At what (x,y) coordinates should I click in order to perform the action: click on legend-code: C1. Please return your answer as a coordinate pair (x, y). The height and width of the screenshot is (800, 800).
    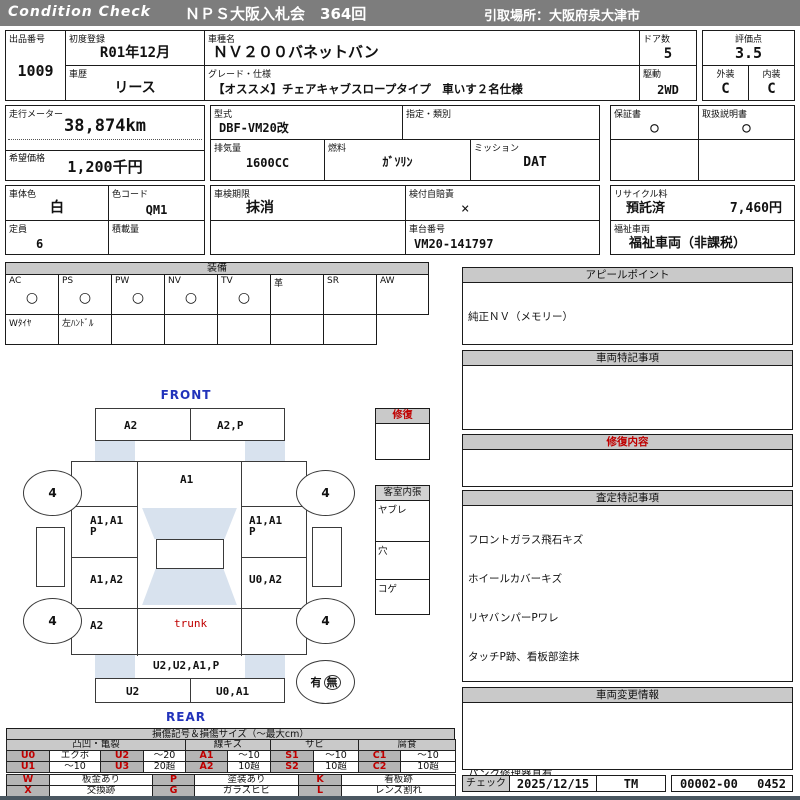
    Looking at the image, I should click on (380, 756).